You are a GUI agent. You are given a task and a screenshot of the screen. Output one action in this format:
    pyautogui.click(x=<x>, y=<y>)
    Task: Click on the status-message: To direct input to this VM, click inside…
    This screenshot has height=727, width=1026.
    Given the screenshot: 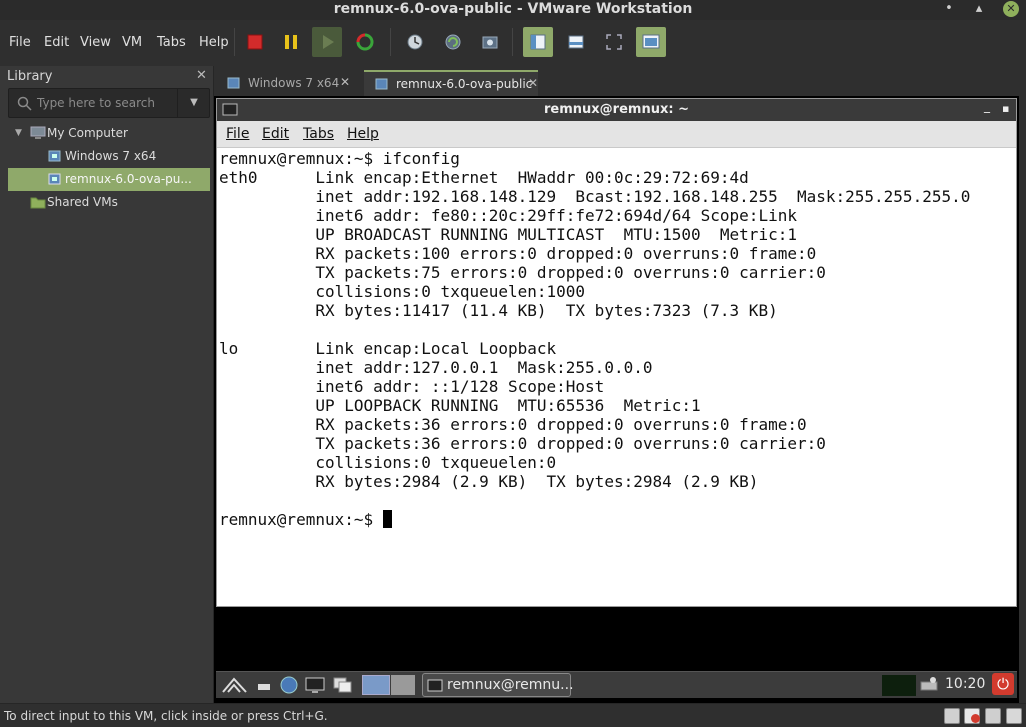 What is the action you would take?
    pyautogui.click(x=166, y=716)
    